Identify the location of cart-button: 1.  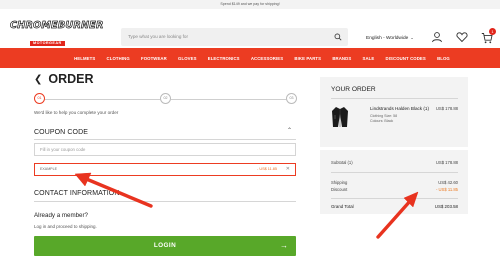
(488, 36).